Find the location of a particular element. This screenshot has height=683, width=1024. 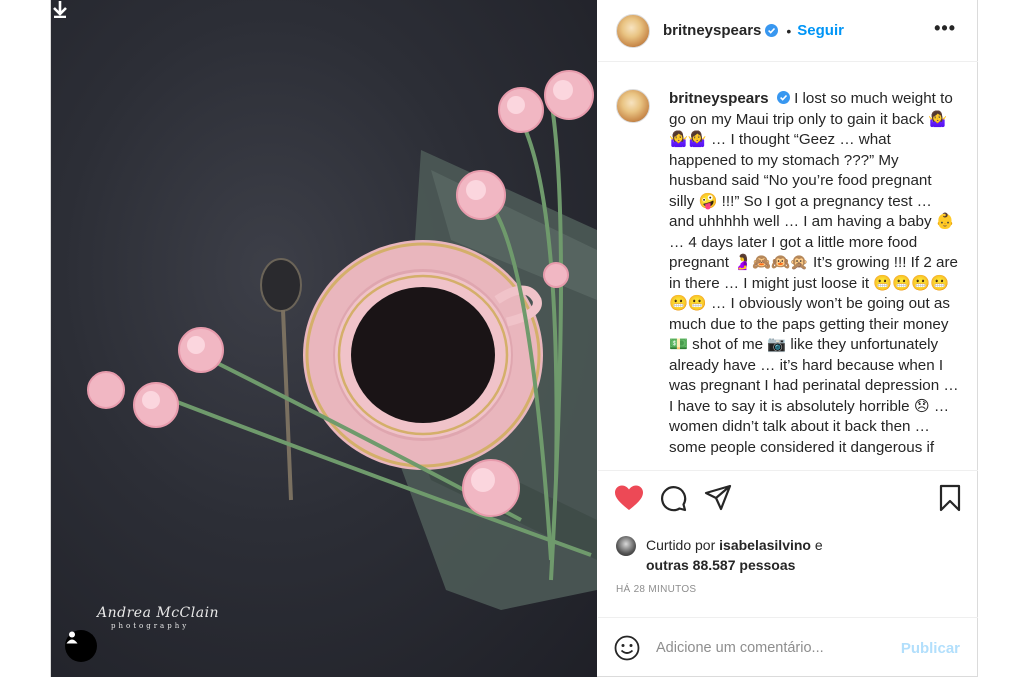

liker-avatar is located at coordinates (626, 546).